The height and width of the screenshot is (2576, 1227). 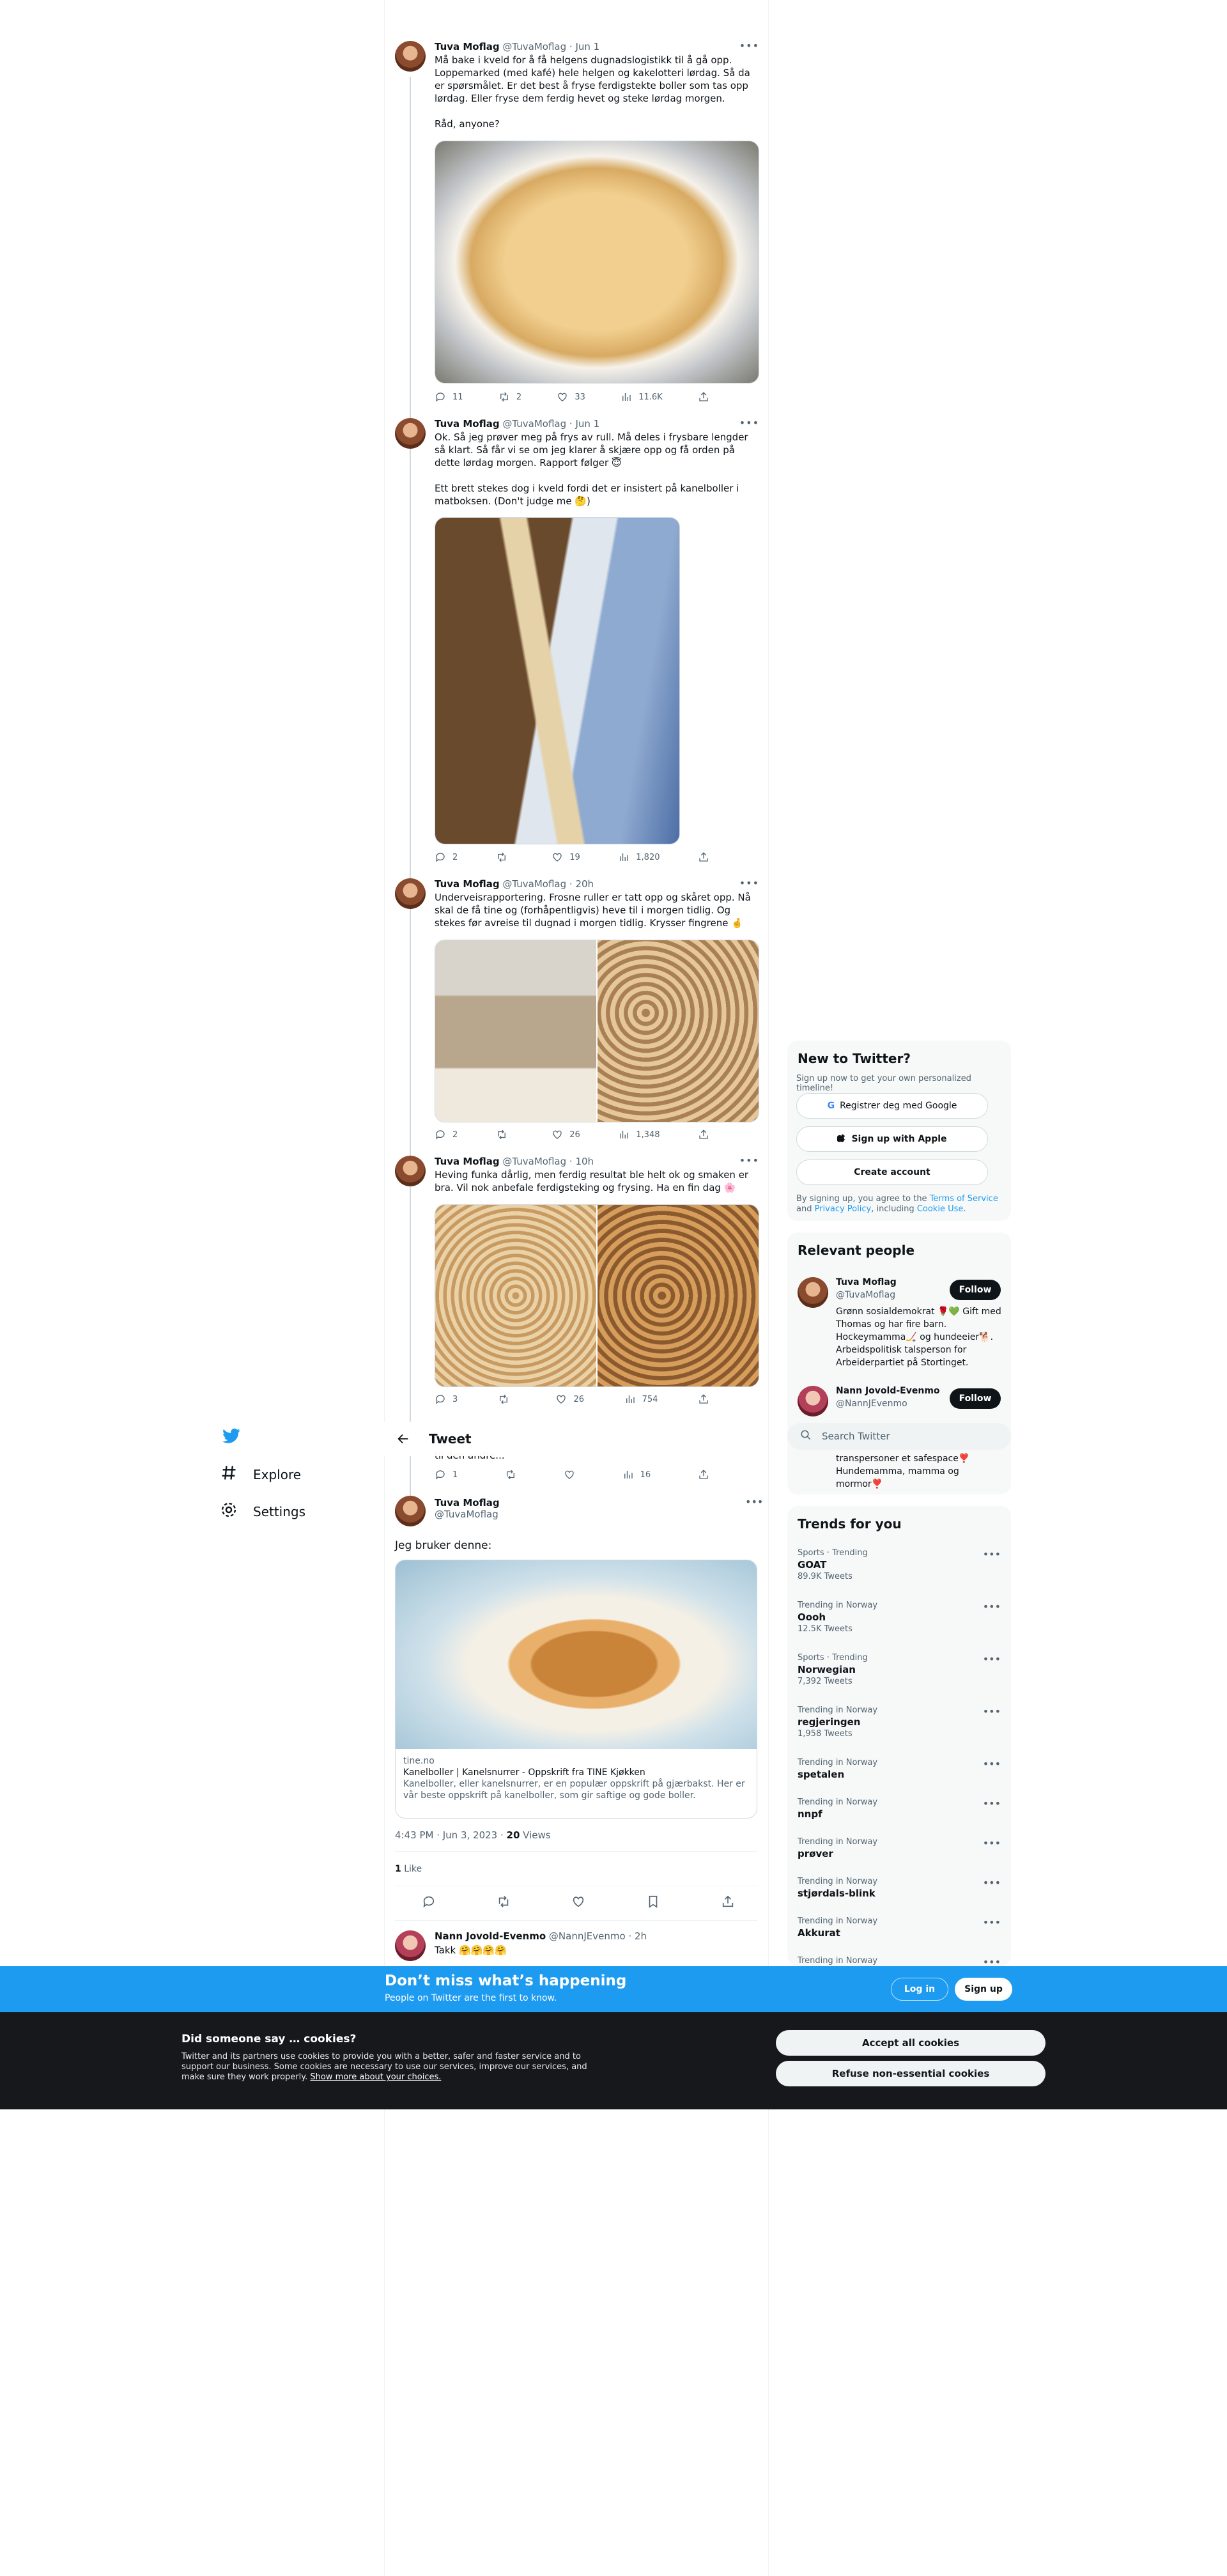 What do you see at coordinates (569, 1399) in the screenshot?
I see `like-button: 26` at bounding box center [569, 1399].